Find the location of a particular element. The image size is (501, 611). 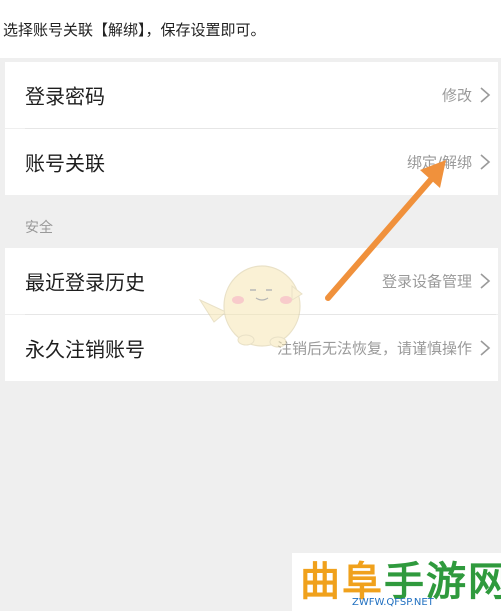

orange-arrow-annotation is located at coordinates (385, 230).